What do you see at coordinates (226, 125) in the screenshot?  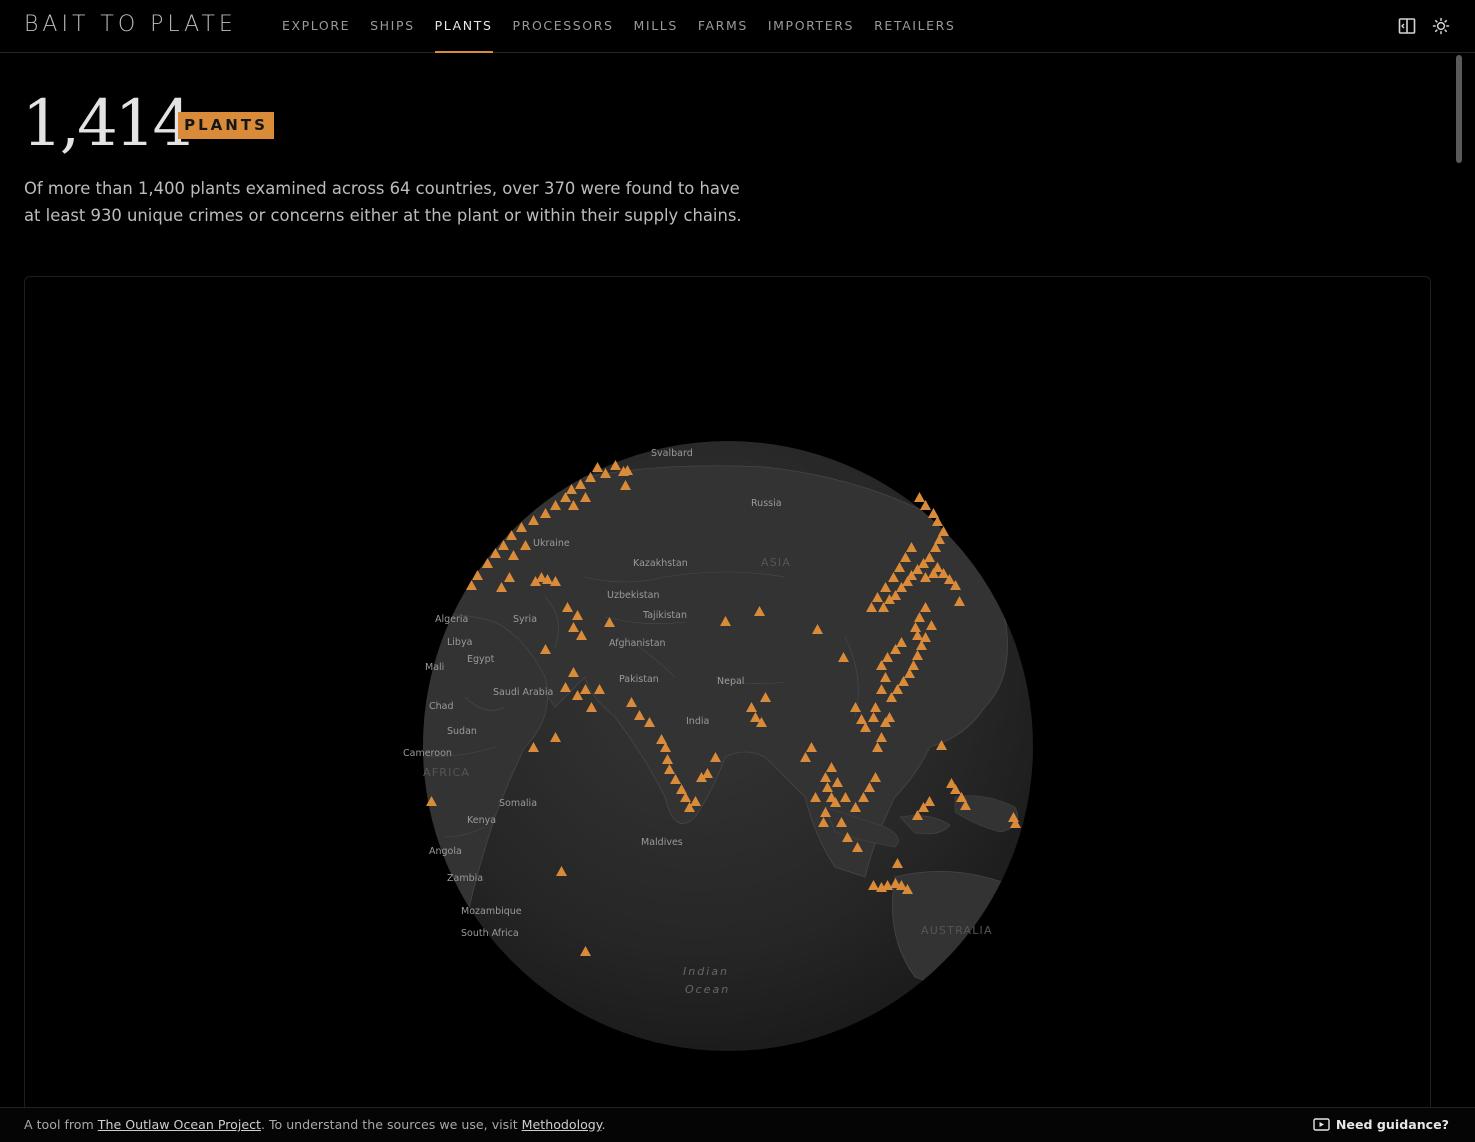 I see `plants-badge: PLANTS` at bounding box center [226, 125].